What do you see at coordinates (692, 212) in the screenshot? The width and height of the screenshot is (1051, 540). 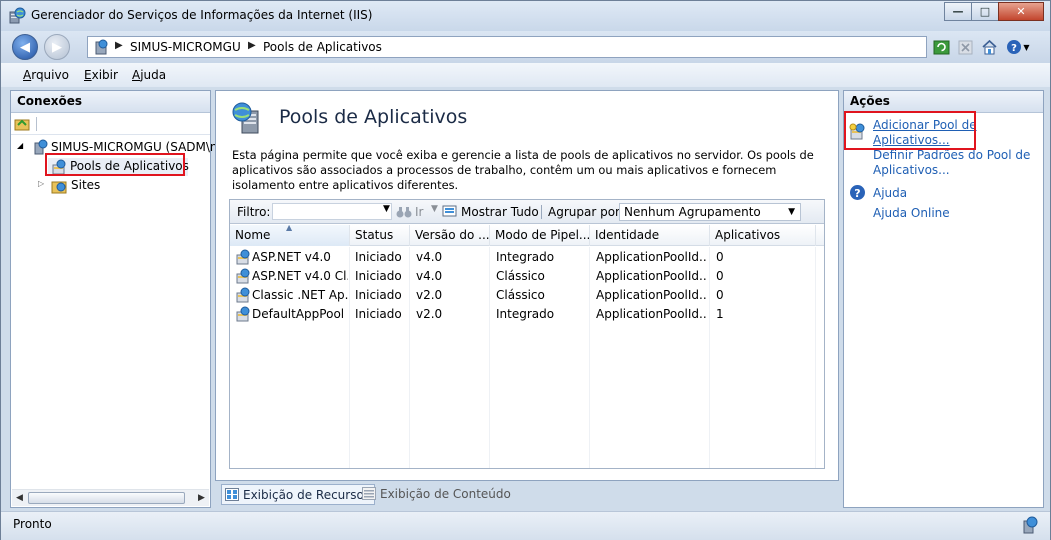 I see `group-by-value: Nenhum Agrupamento` at bounding box center [692, 212].